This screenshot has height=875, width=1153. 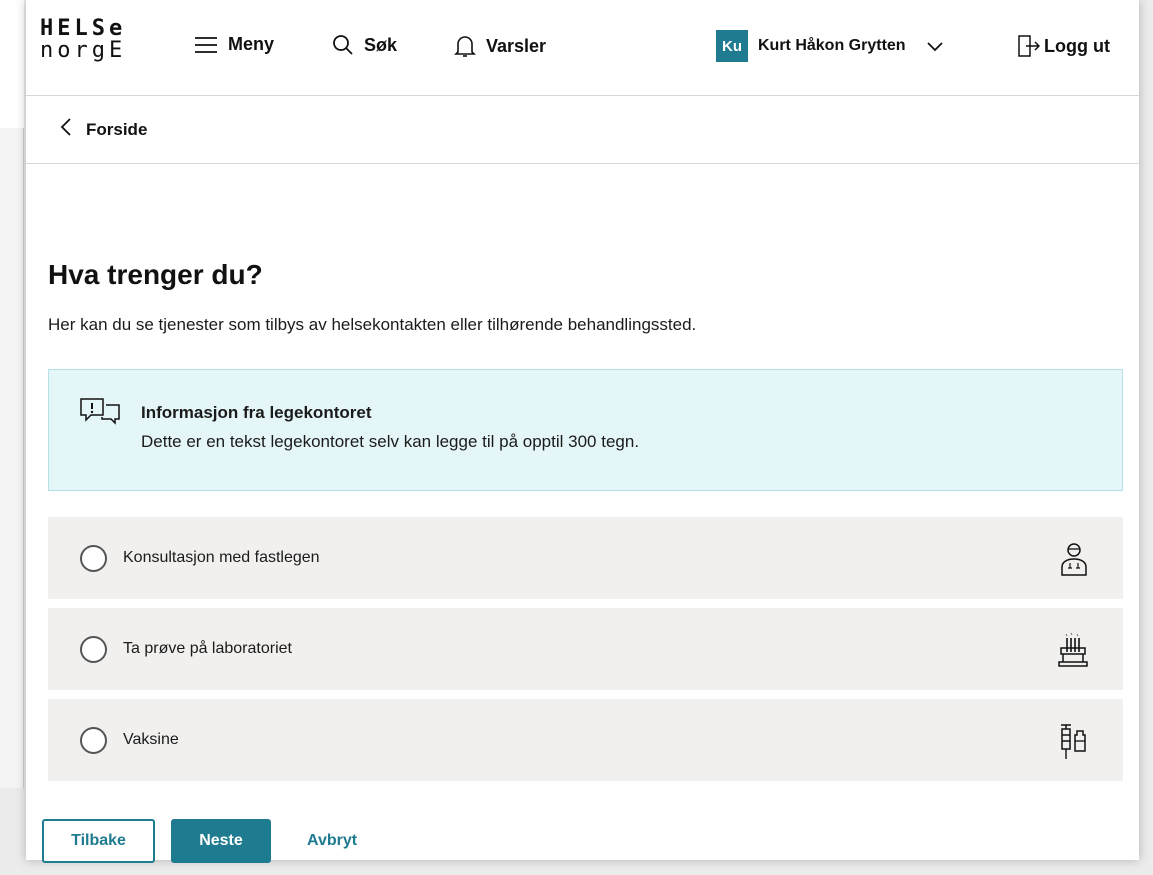 I want to click on breadcrumb-back-link: Forside, so click(x=116, y=130).